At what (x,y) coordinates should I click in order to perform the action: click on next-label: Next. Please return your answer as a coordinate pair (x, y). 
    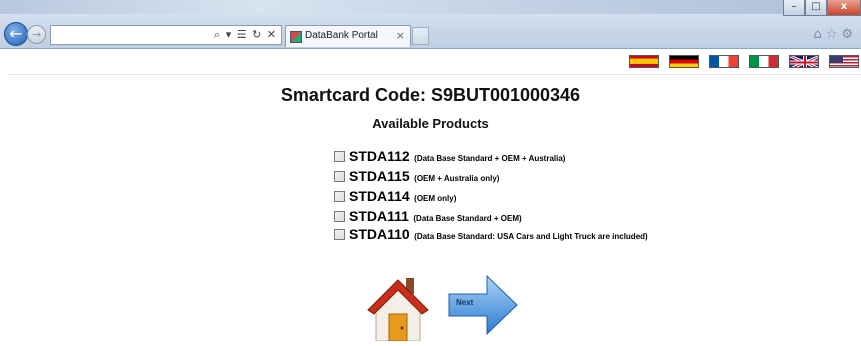
    Looking at the image, I should click on (465, 302).